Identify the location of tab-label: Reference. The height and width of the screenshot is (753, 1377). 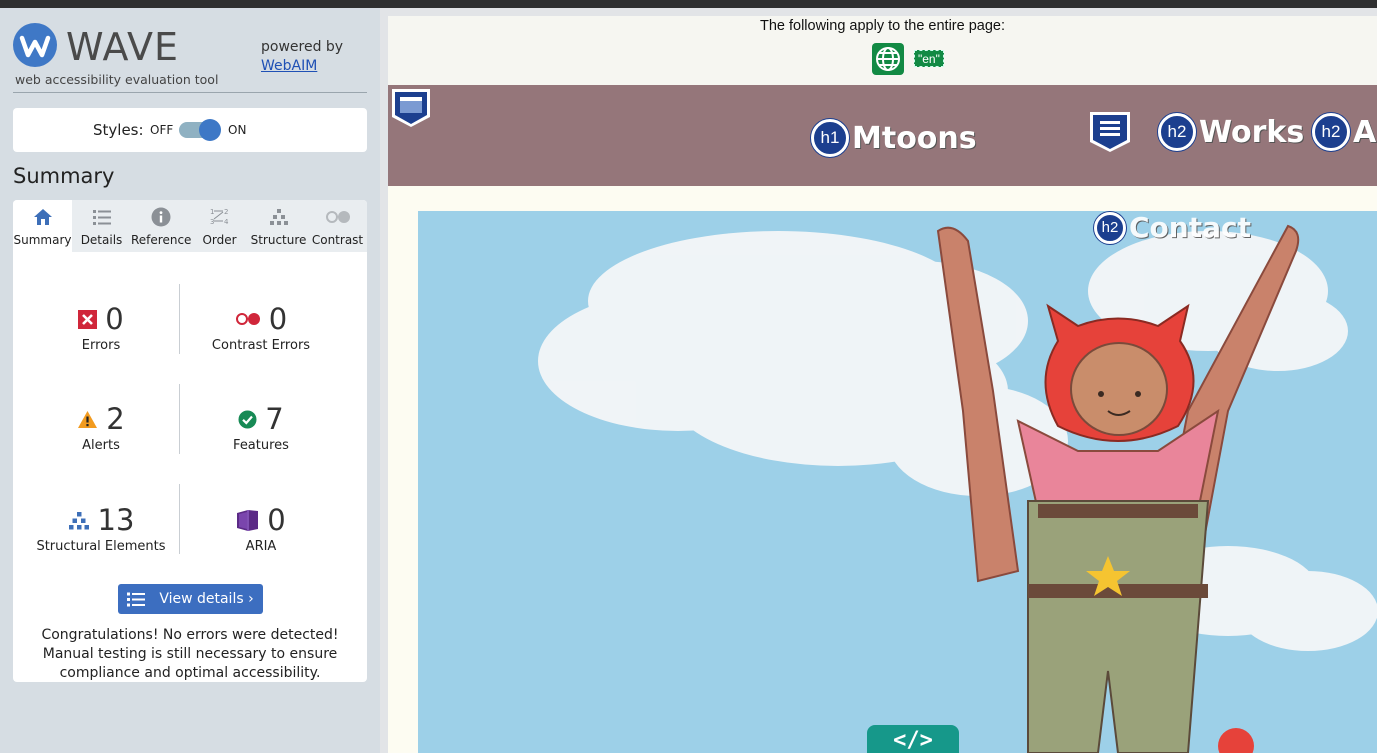
(161, 240).